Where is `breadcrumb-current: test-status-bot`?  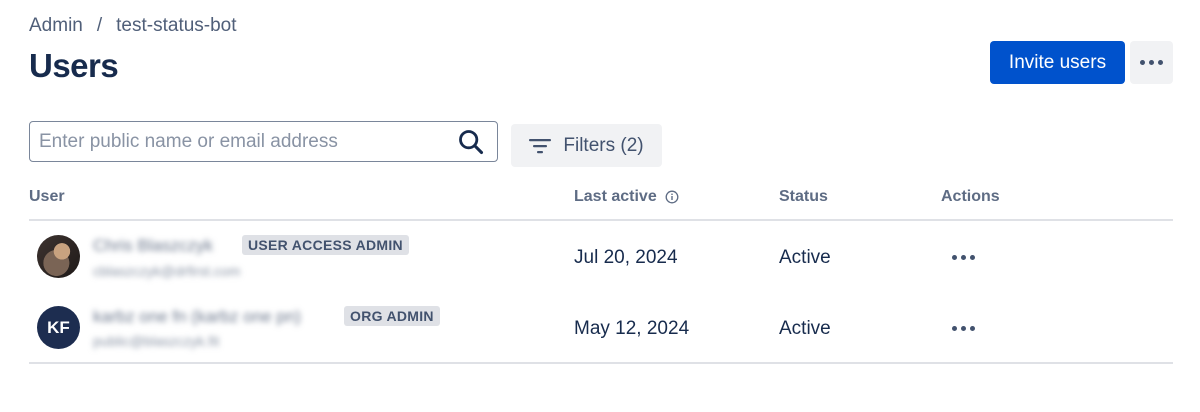
breadcrumb-current: test-status-bot is located at coordinates (176, 26).